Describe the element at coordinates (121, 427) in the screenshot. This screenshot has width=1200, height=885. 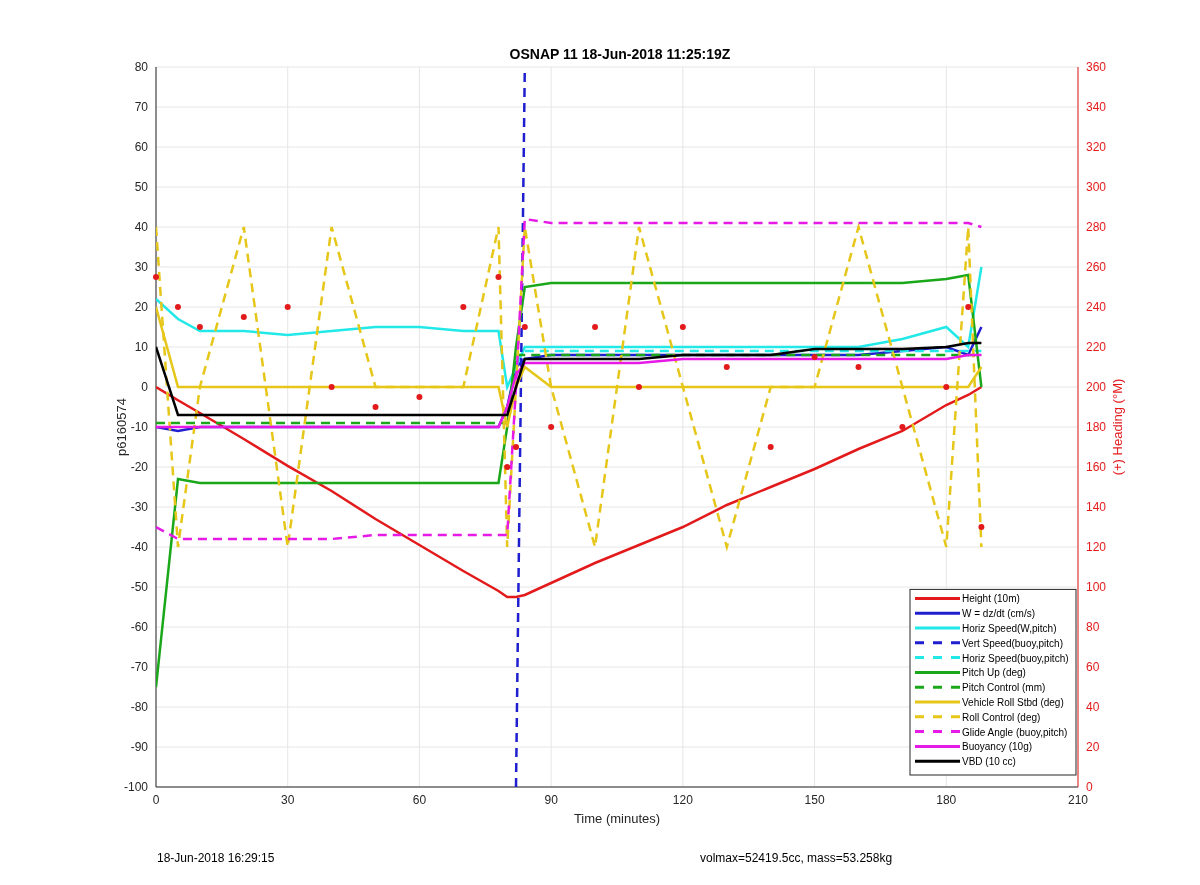
I see `y-axis-label: p6160574` at that location.